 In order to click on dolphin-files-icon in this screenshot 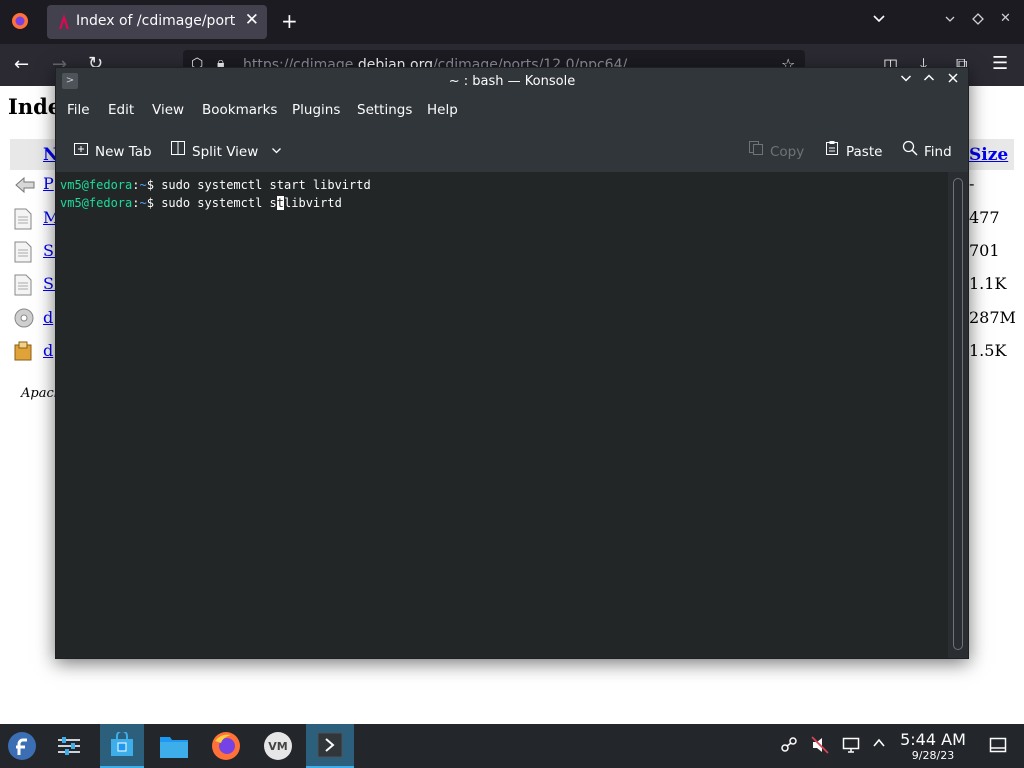, I will do `click(174, 746)`.